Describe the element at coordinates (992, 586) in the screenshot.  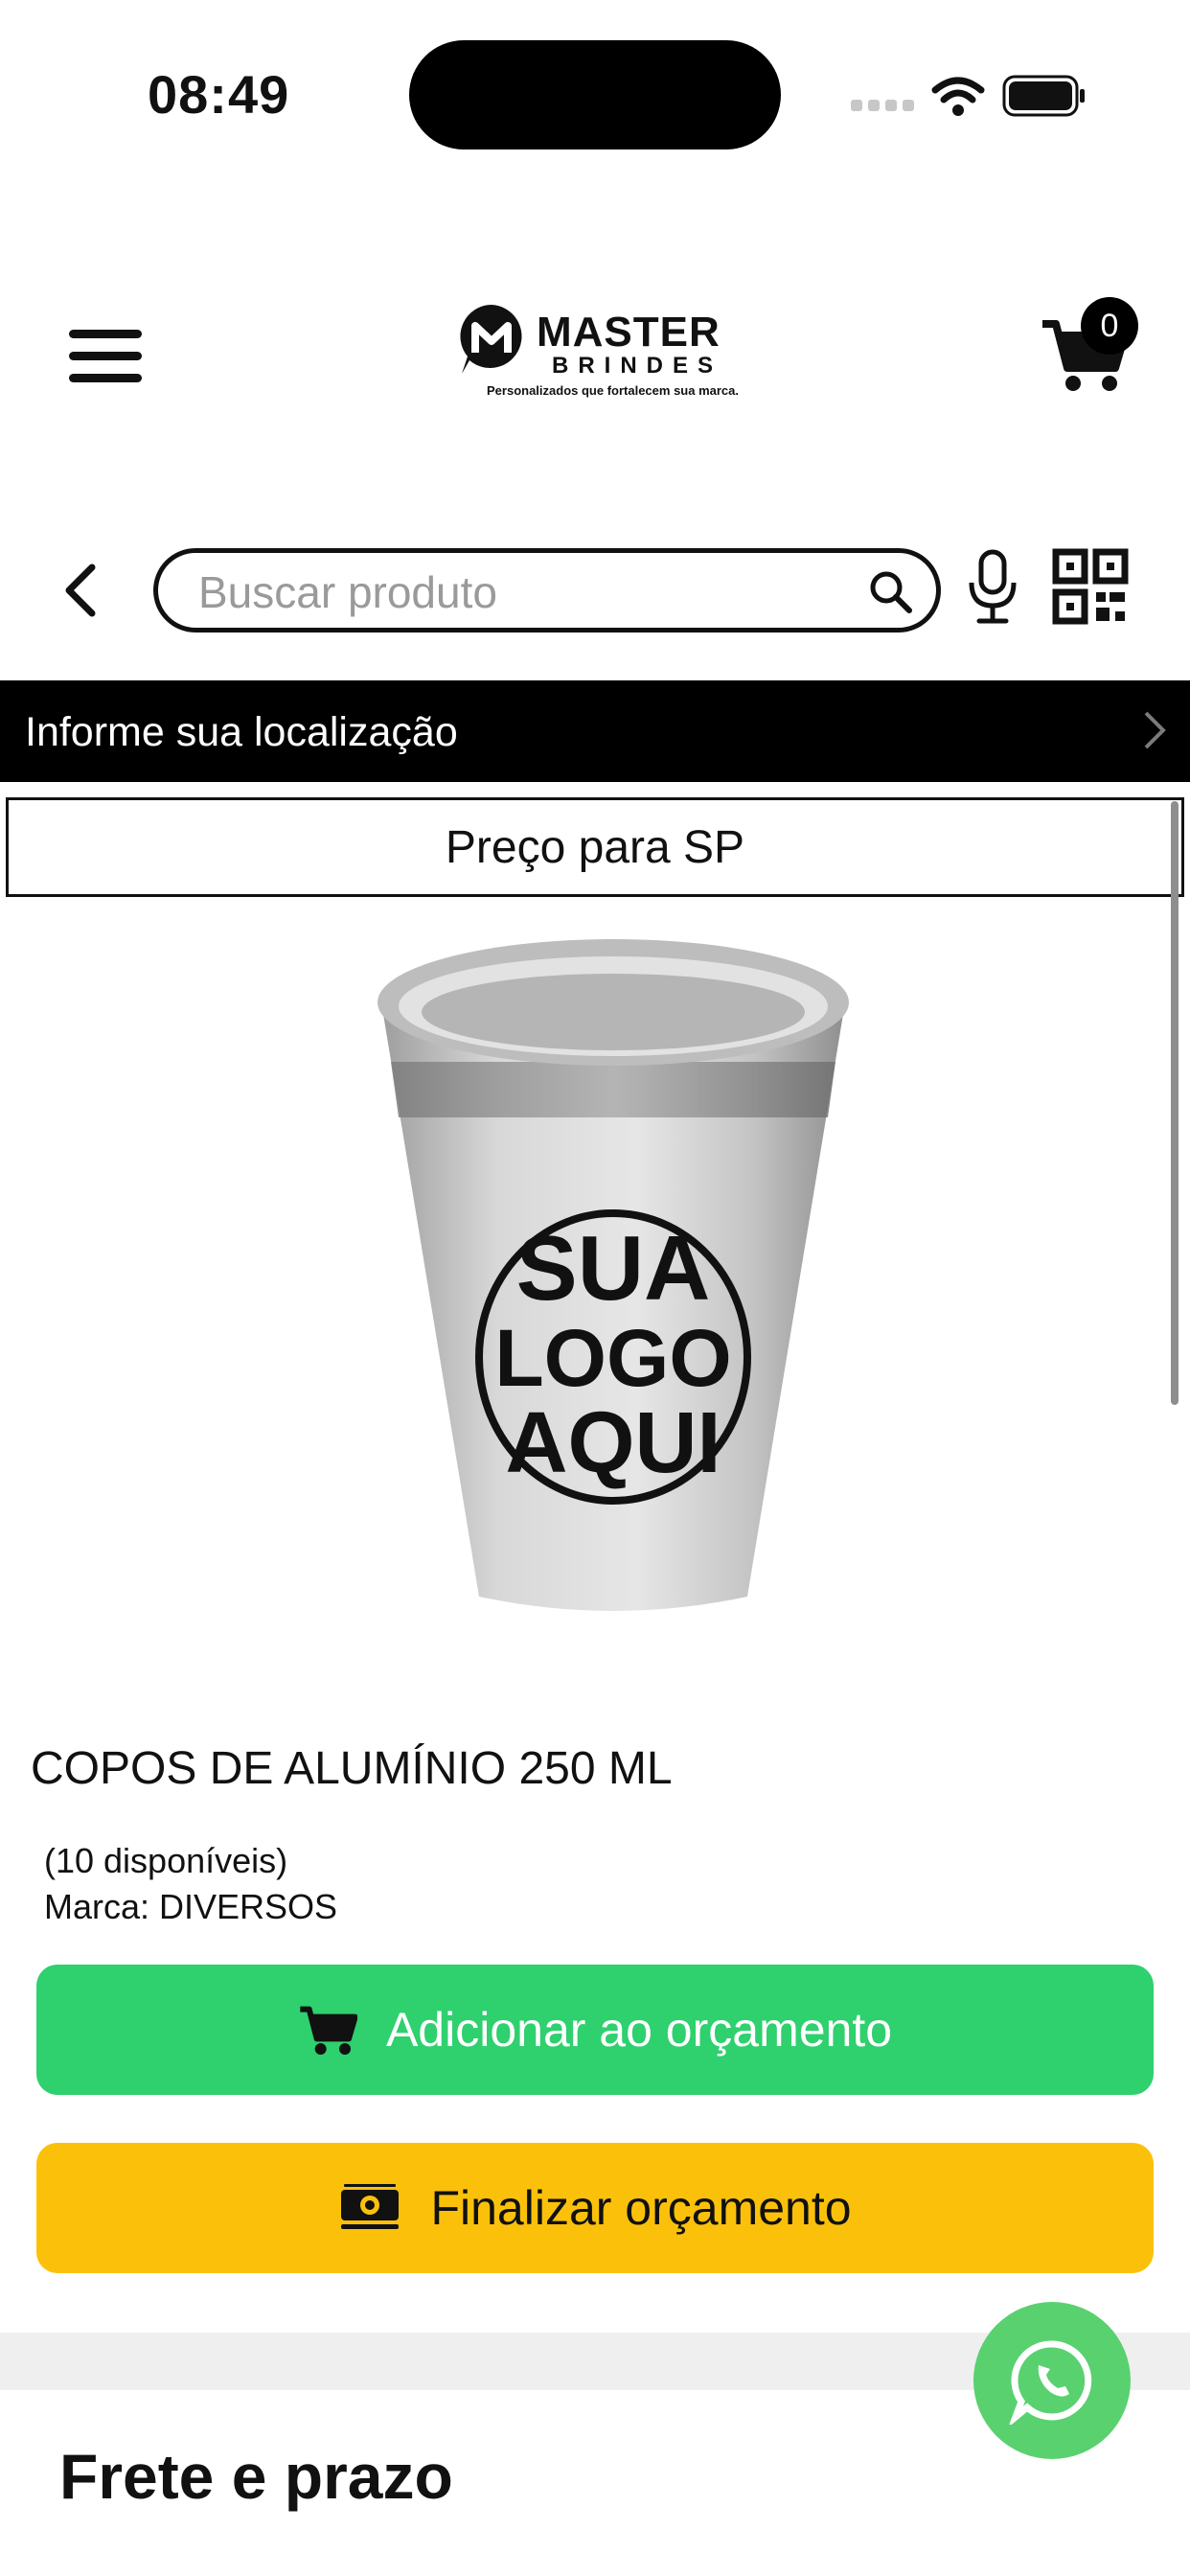
I see `microphone-icon` at that location.